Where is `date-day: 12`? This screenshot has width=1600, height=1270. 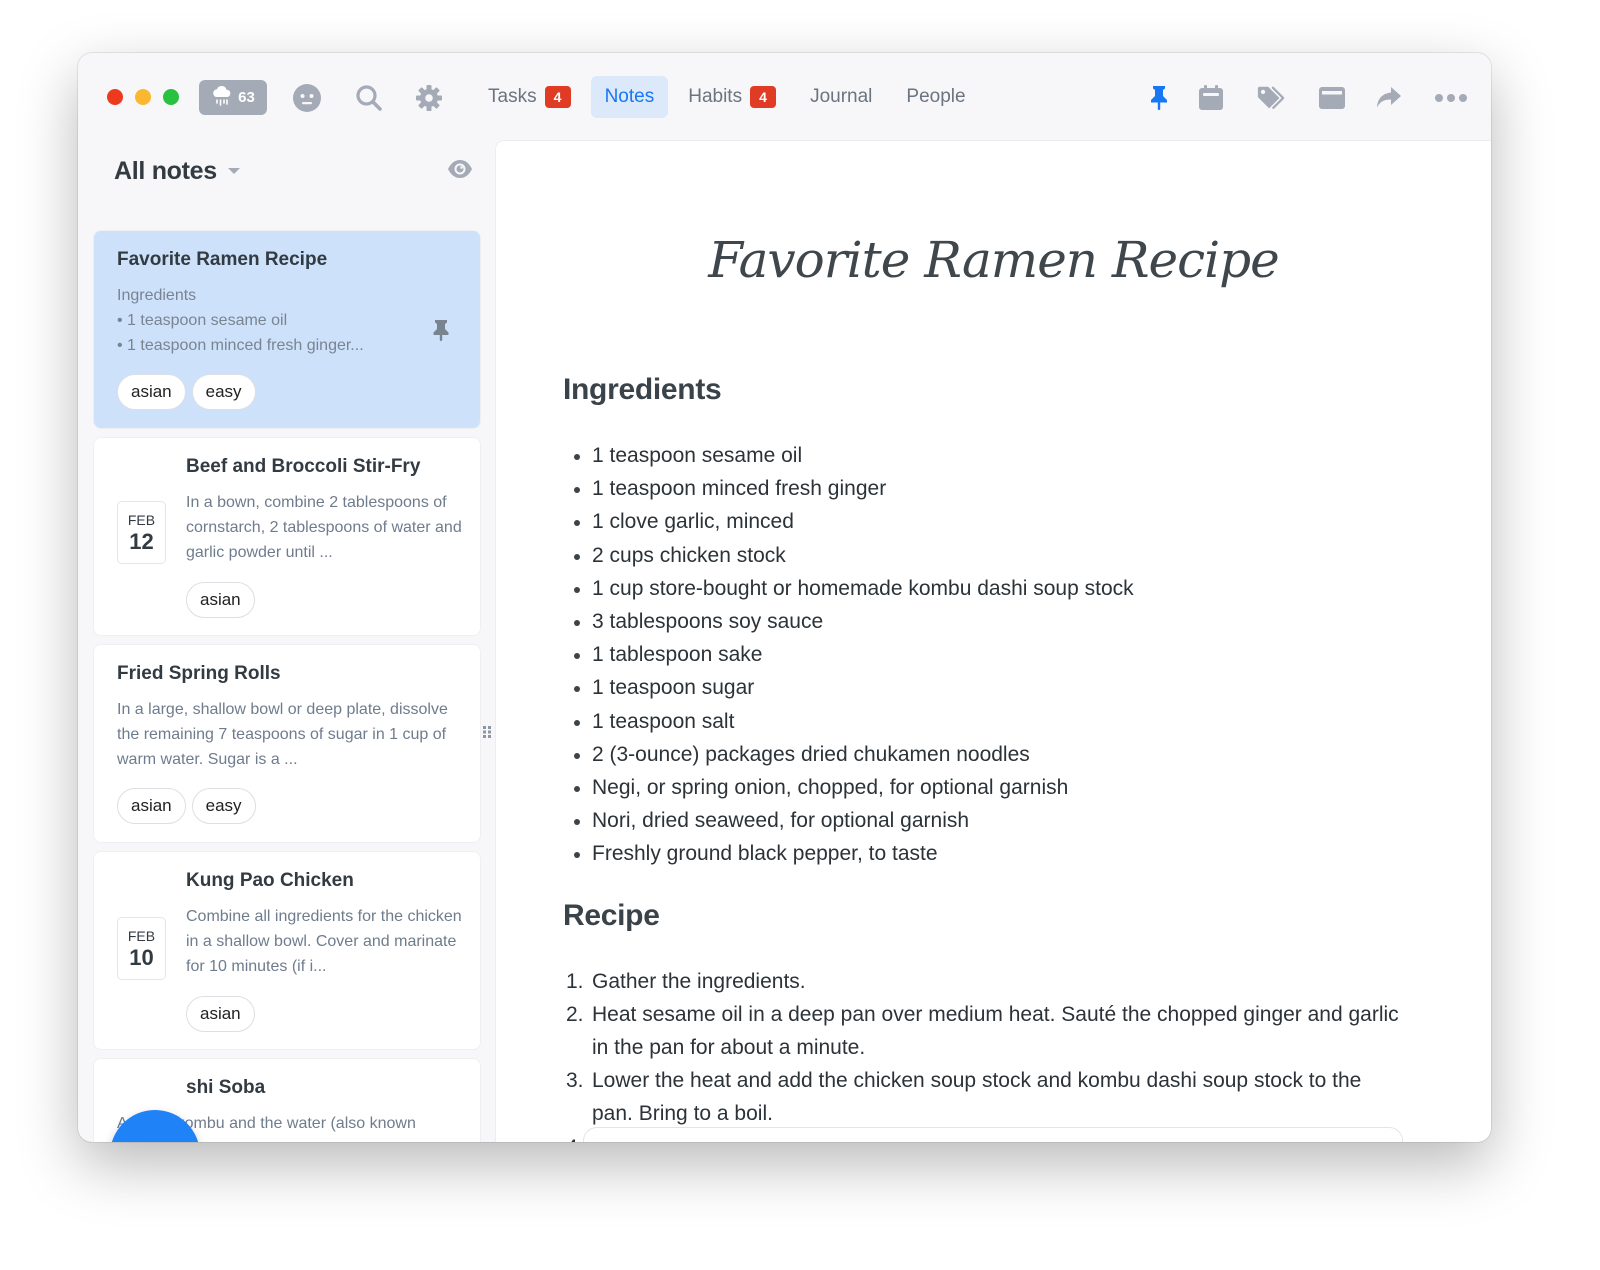
date-day: 12 is located at coordinates (141, 541).